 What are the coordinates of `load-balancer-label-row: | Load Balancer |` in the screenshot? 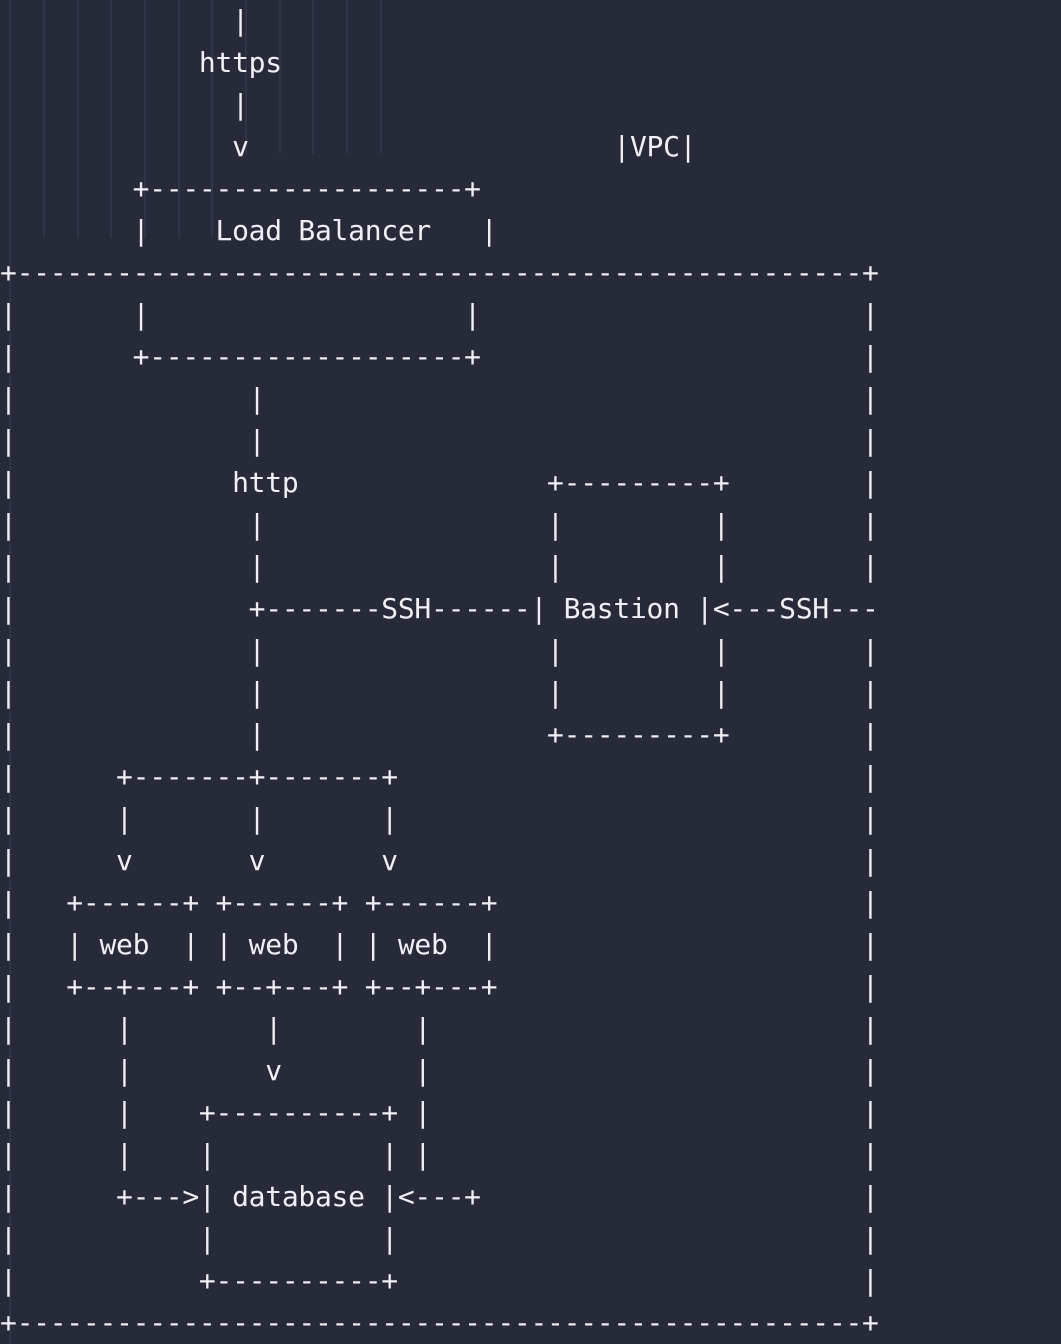 It's located at (249, 230).